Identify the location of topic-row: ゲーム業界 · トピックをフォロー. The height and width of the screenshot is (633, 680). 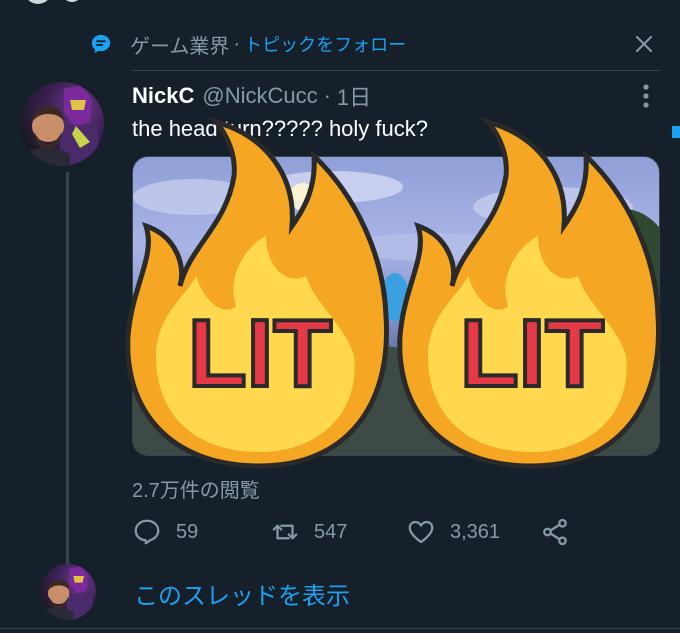
(375, 44).